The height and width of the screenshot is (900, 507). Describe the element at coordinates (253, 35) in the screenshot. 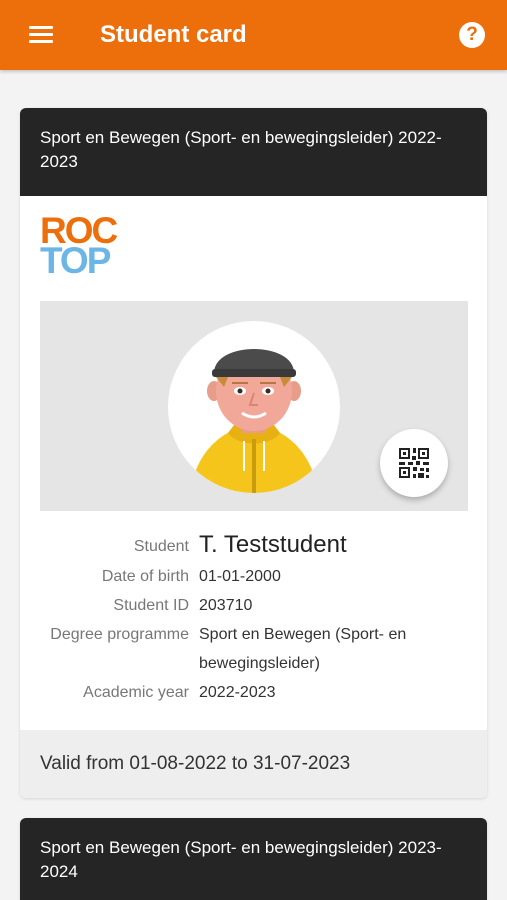

I see `app-bar: Student card ?` at that location.